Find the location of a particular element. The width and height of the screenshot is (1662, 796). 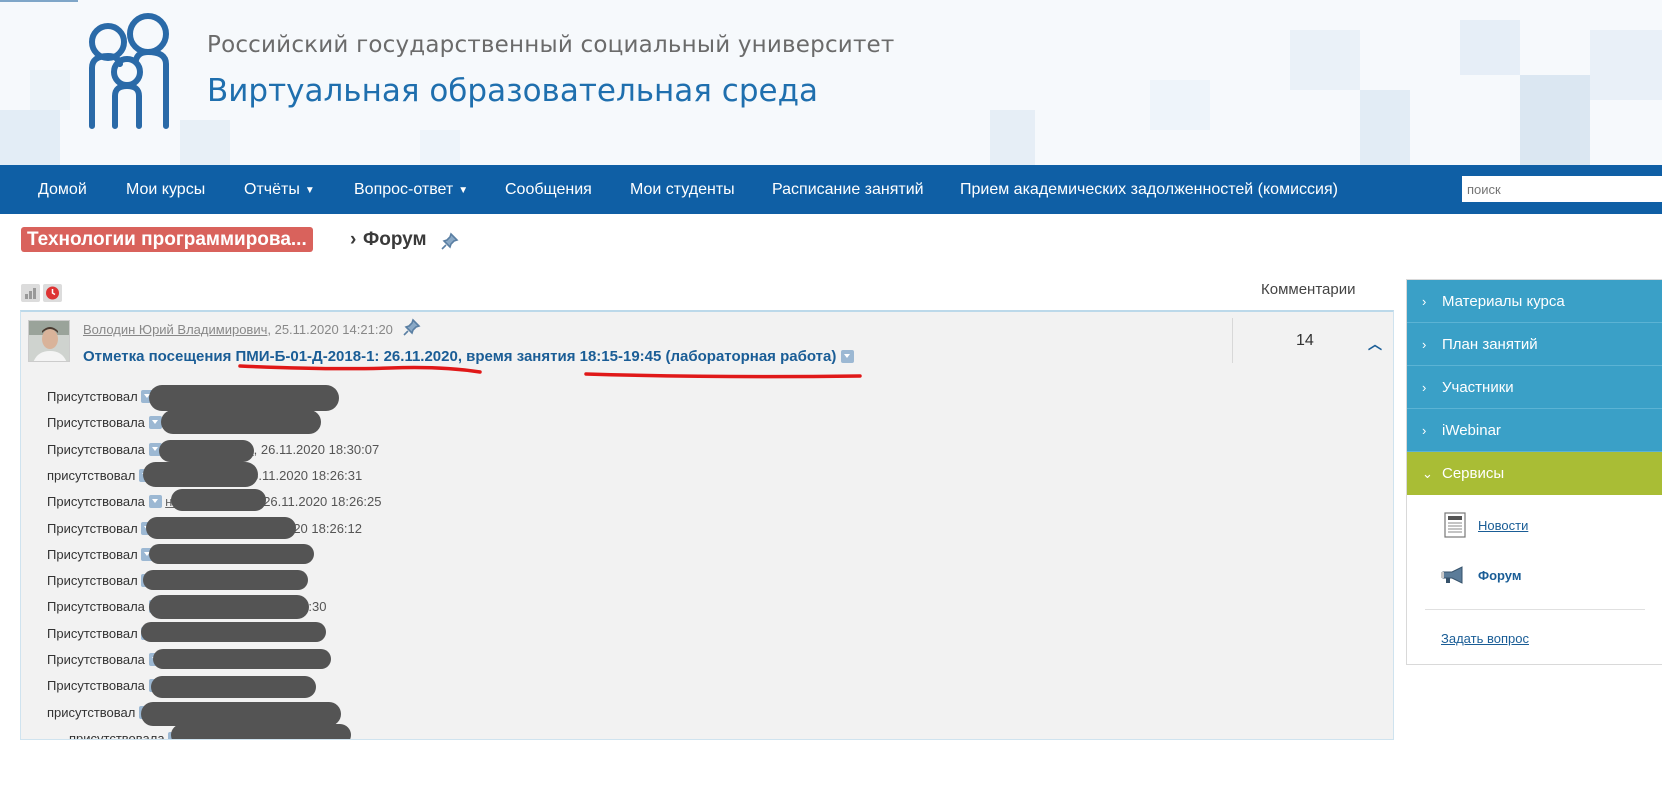

nav-reports: Отчёты ▼ is located at coordinates (279, 189).